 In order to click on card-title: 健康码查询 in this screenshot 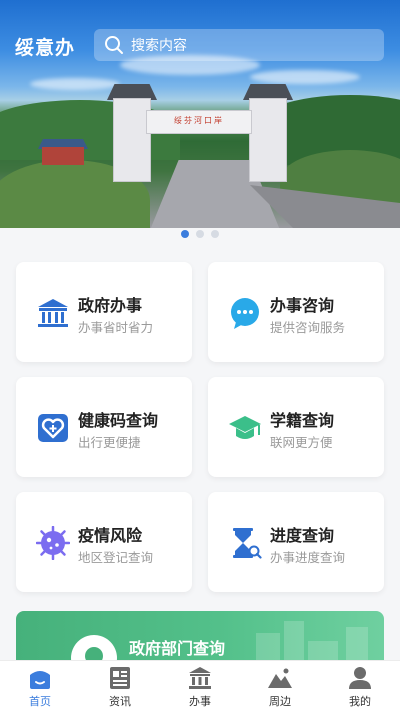, I will do `click(118, 420)`.